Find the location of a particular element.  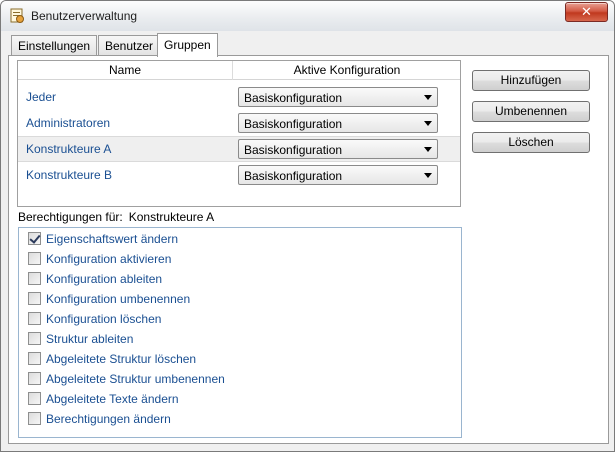

tab-benutzer: Benutzer is located at coordinates (129, 45).